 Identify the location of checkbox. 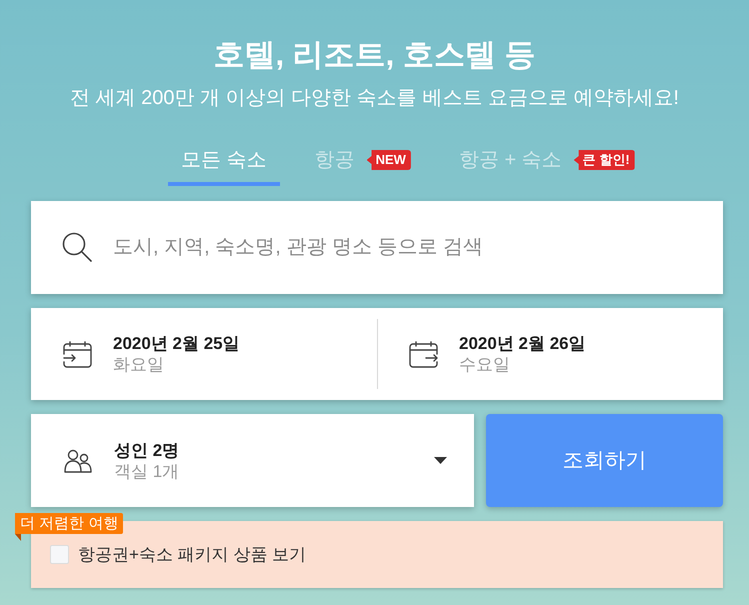
(59, 554).